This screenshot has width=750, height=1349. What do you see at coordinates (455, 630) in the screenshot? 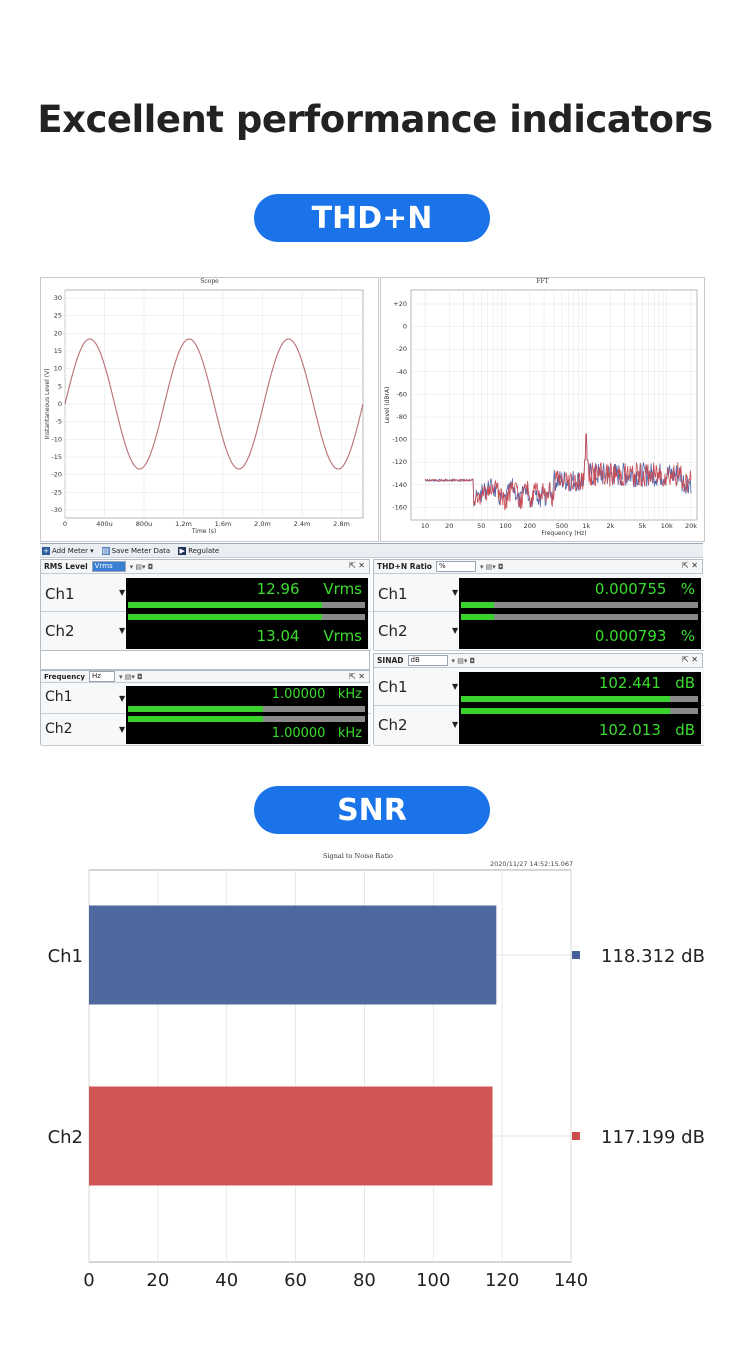
I see `thdn-ch2-dropdown-icon: ▼` at bounding box center [455, 630].